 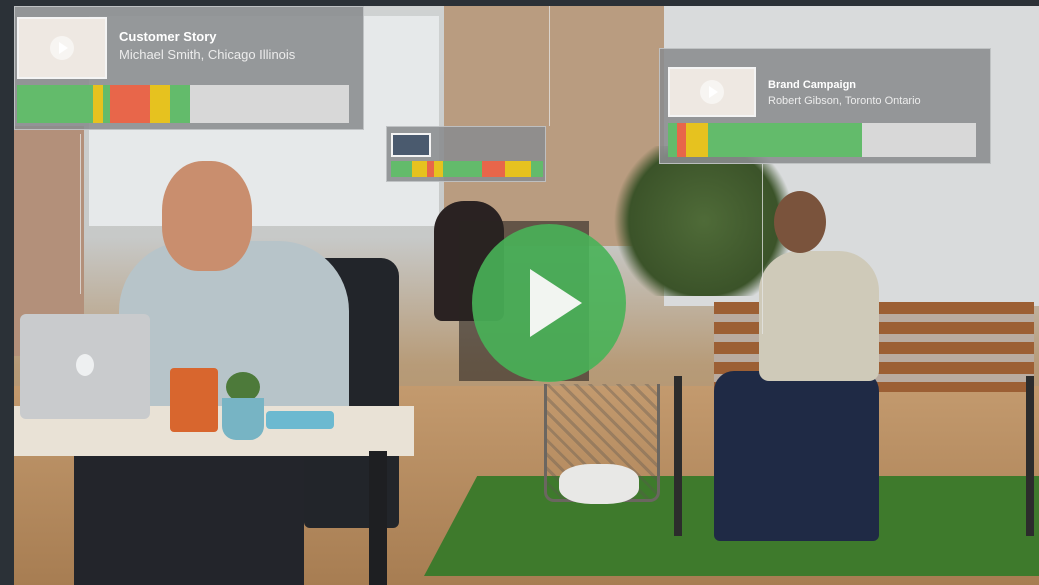 What do you see at coordinates (549, 66) in the screenshot?
I see `connector-line-center` at bounding box center [549, 66].